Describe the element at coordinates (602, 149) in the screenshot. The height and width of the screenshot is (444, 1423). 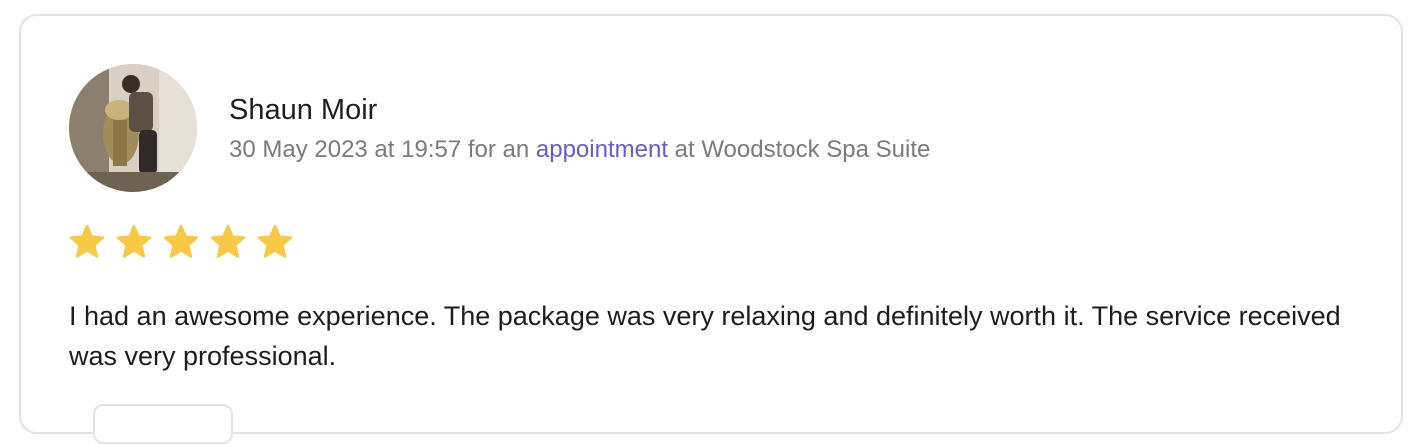
I see `appointment-link: appointment` at that location.